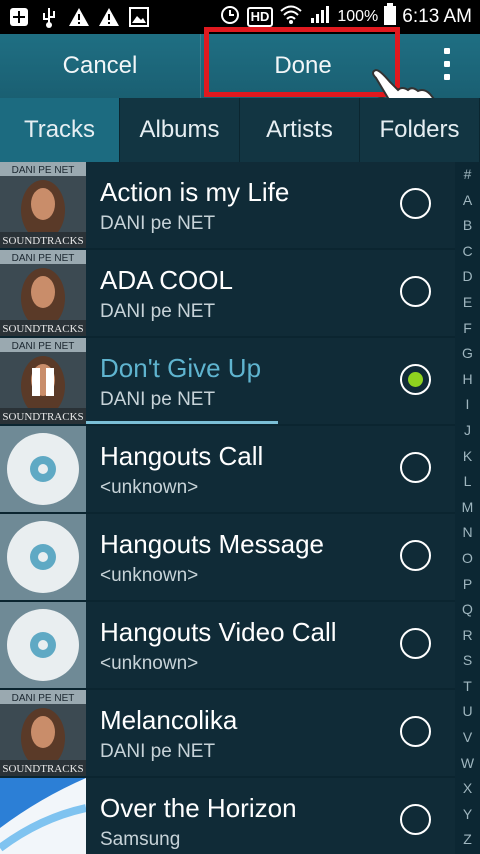 This screenshot has height=854, width=480. I want to click on index-letter: W, so click(467, 764).